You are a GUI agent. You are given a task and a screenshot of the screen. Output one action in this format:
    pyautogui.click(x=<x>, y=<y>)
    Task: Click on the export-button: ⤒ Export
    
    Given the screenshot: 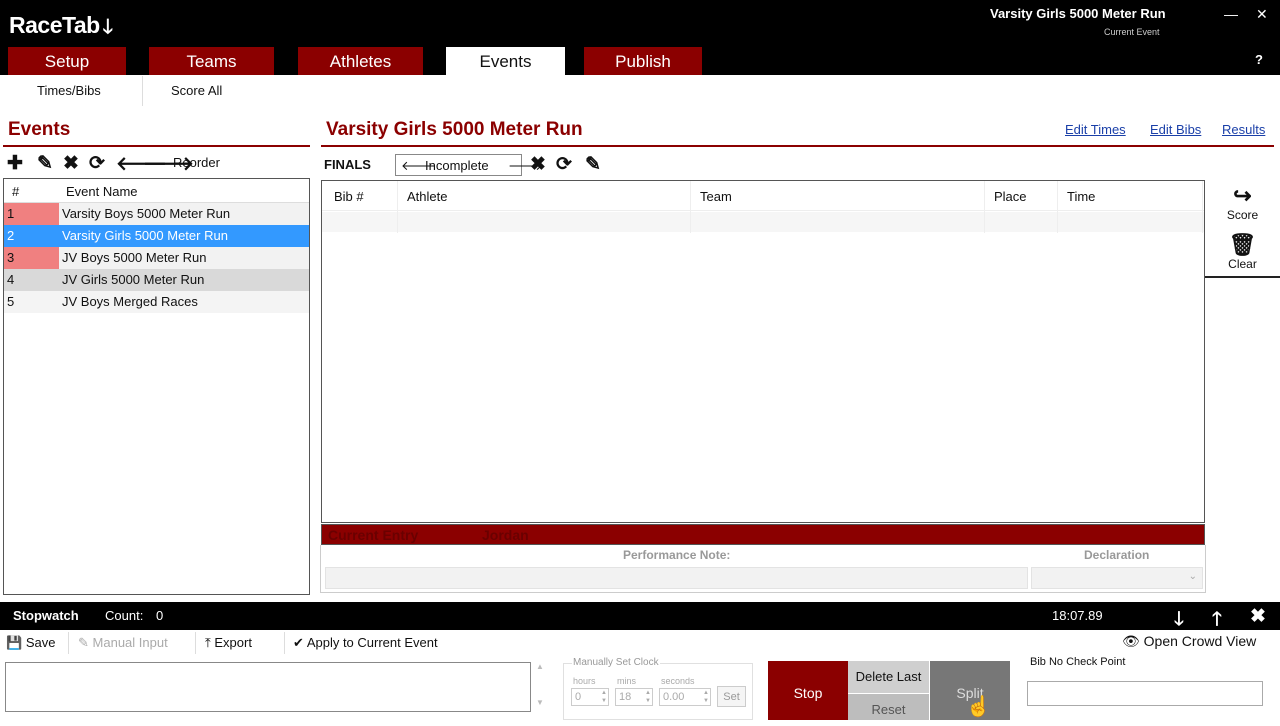 What is the action you would take?
    pyautogui.click(x=228, y=643)
    